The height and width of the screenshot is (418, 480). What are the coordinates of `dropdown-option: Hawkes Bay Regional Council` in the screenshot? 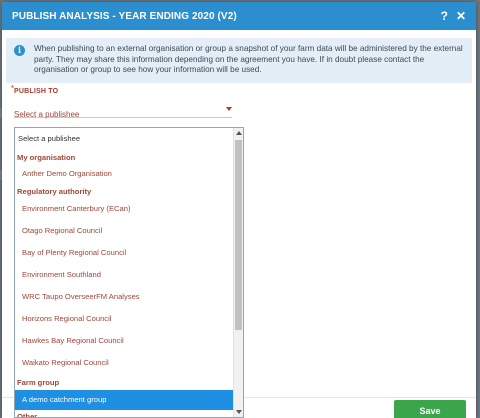 It's located at (124, 341).